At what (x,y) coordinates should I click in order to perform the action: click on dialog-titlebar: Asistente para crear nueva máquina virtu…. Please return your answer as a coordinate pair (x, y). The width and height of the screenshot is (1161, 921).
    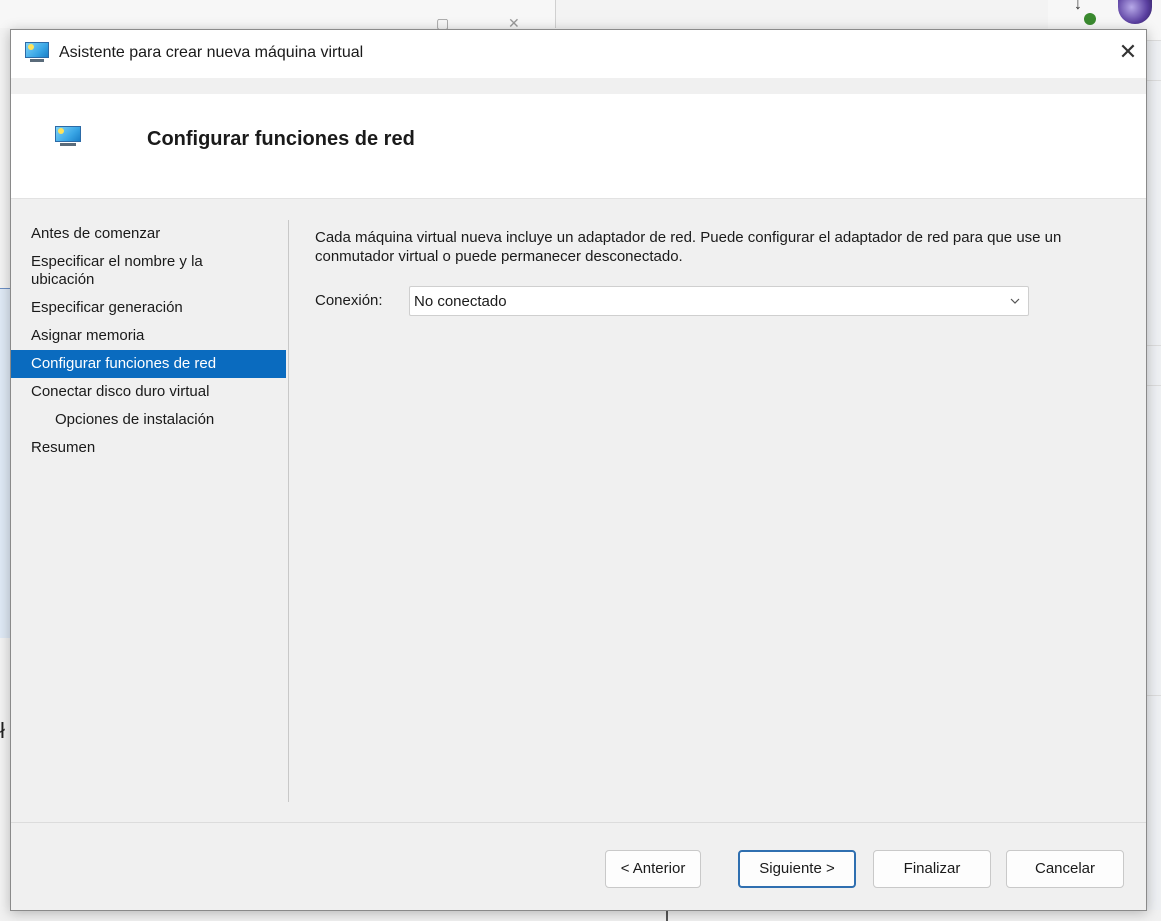
    Looking at the image, I should click on (578, 54).